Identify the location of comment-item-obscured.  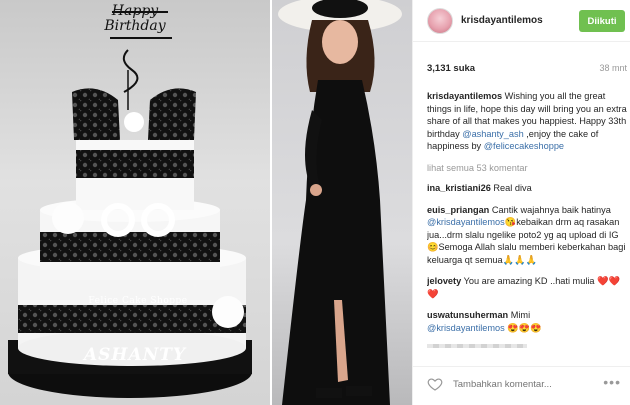
(527, 345).